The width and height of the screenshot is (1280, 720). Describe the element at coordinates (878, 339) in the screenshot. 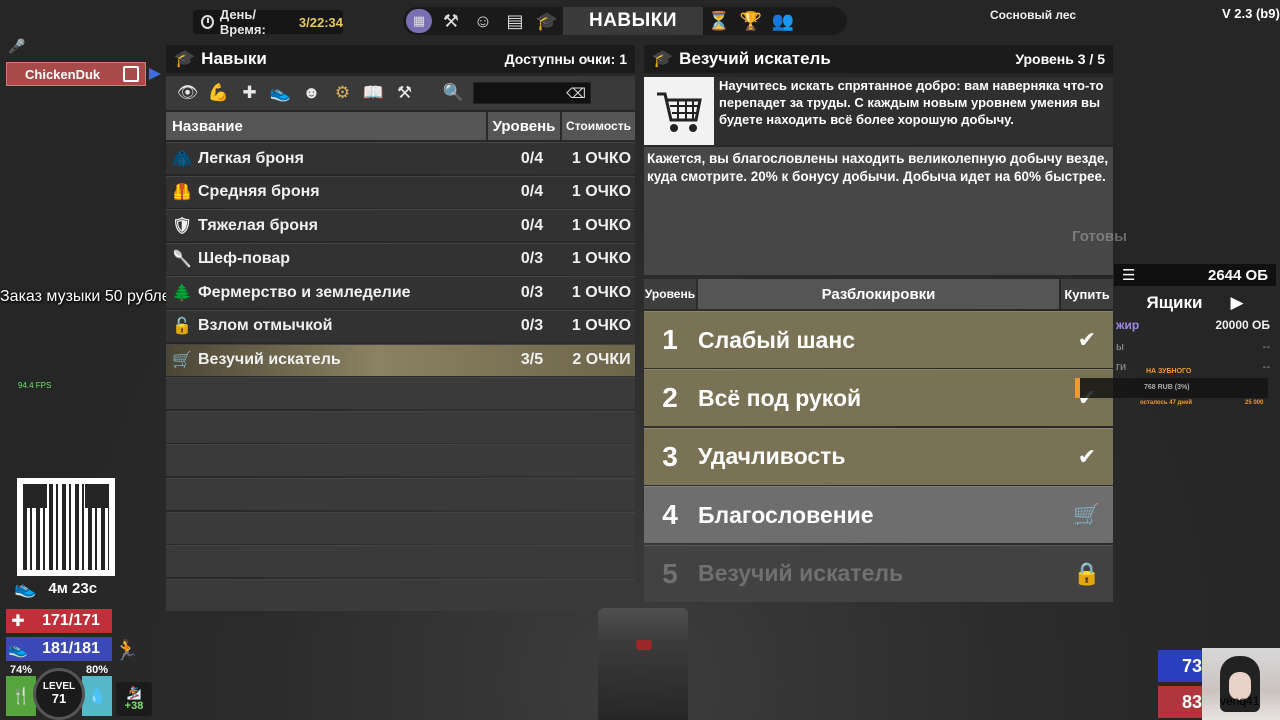

I see `unlock-row-1: 1 Слабый шанс ✔` at that location.